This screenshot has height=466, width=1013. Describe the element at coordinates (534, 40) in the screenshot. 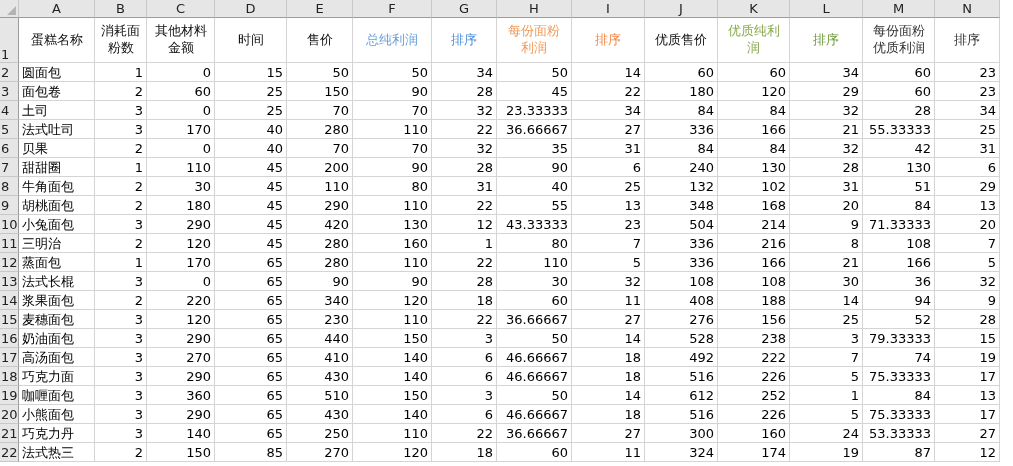

I see `header-cell: 每份面粉利润` at that location.